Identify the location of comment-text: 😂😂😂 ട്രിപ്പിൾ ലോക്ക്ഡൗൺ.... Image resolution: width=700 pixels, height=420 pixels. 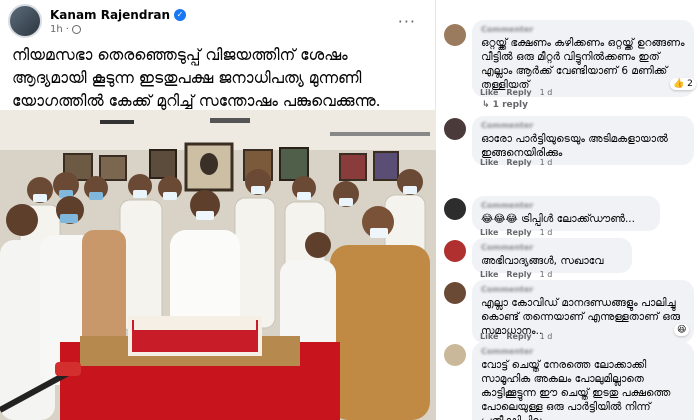
(558, 219).